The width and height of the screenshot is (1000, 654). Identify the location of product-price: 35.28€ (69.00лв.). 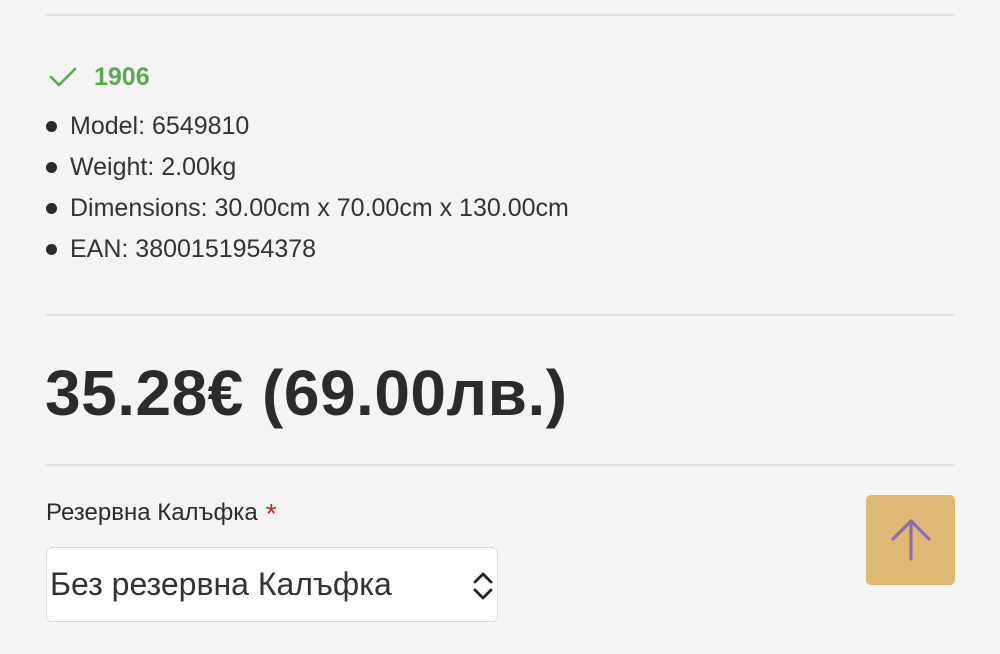
(306, 393).